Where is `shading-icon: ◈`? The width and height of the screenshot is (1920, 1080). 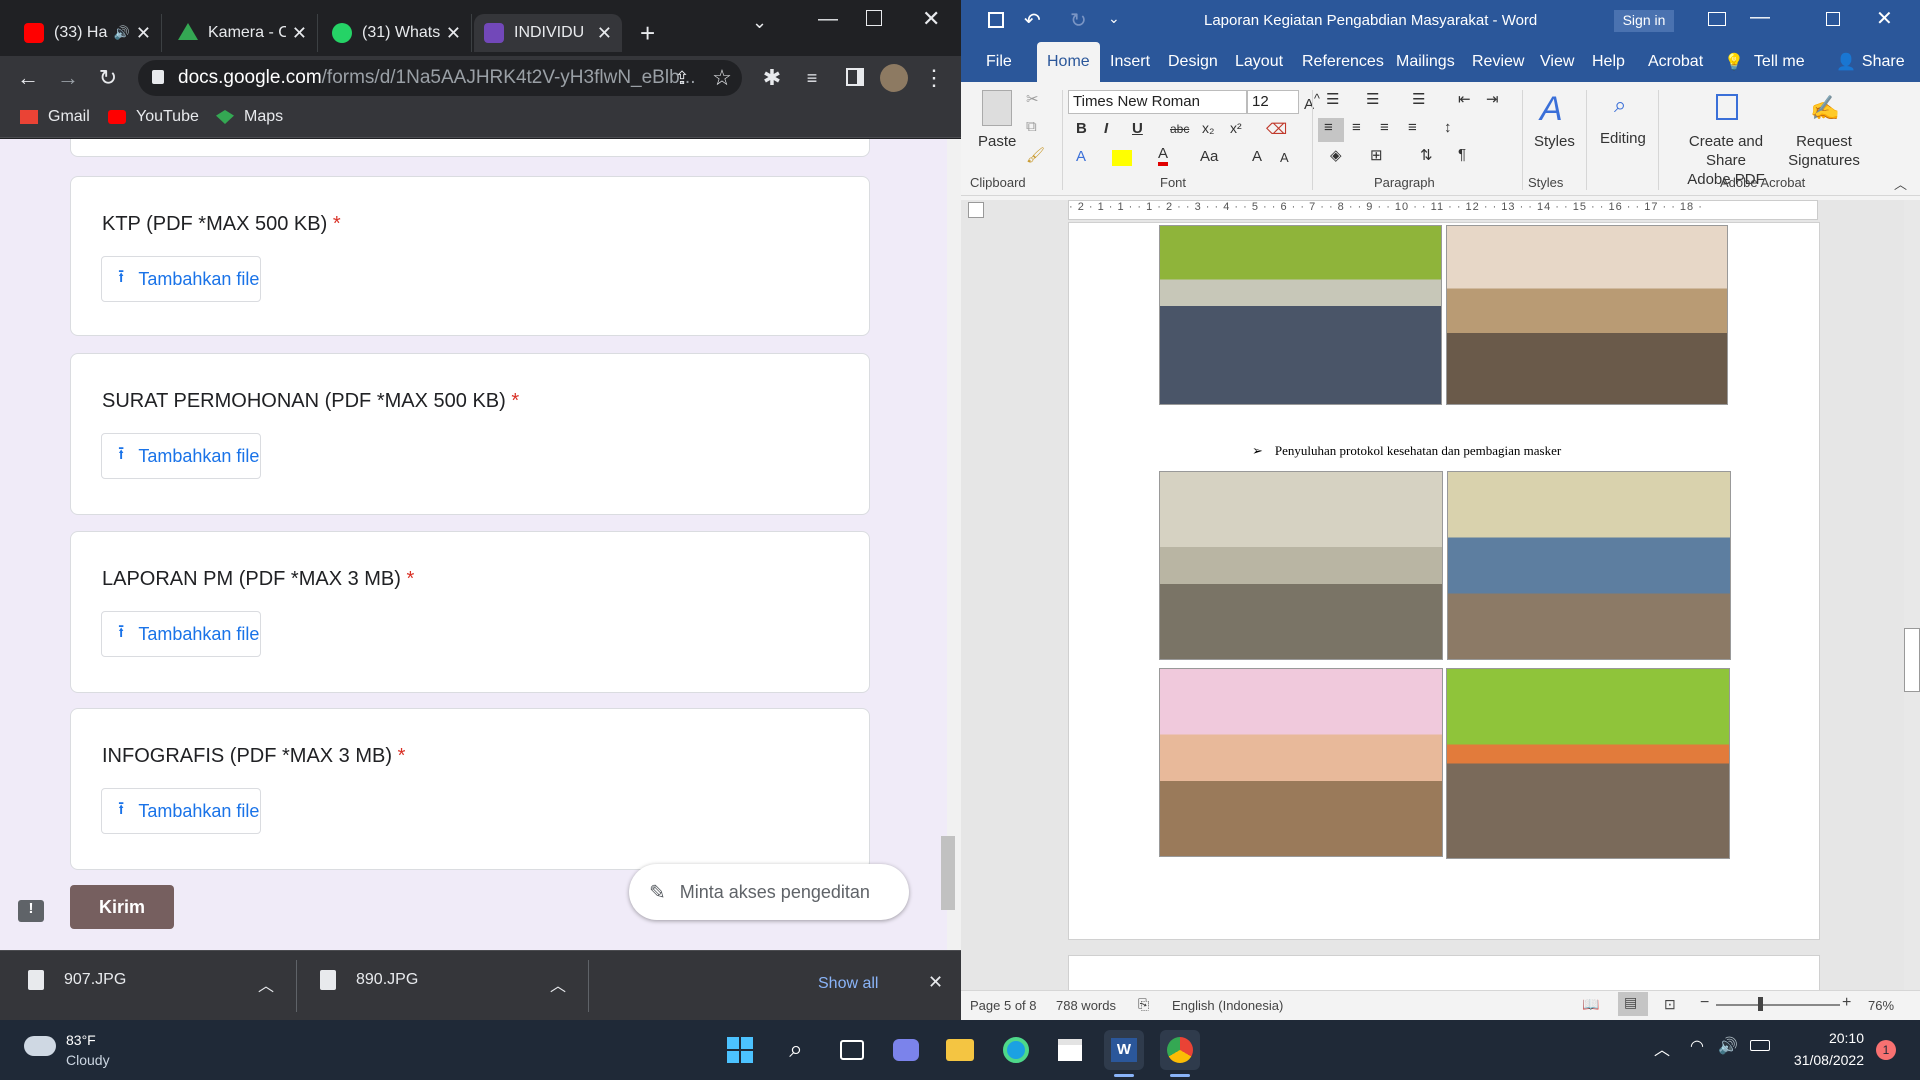
shading-icon: ◈ is located at coordinates (1336, 155).